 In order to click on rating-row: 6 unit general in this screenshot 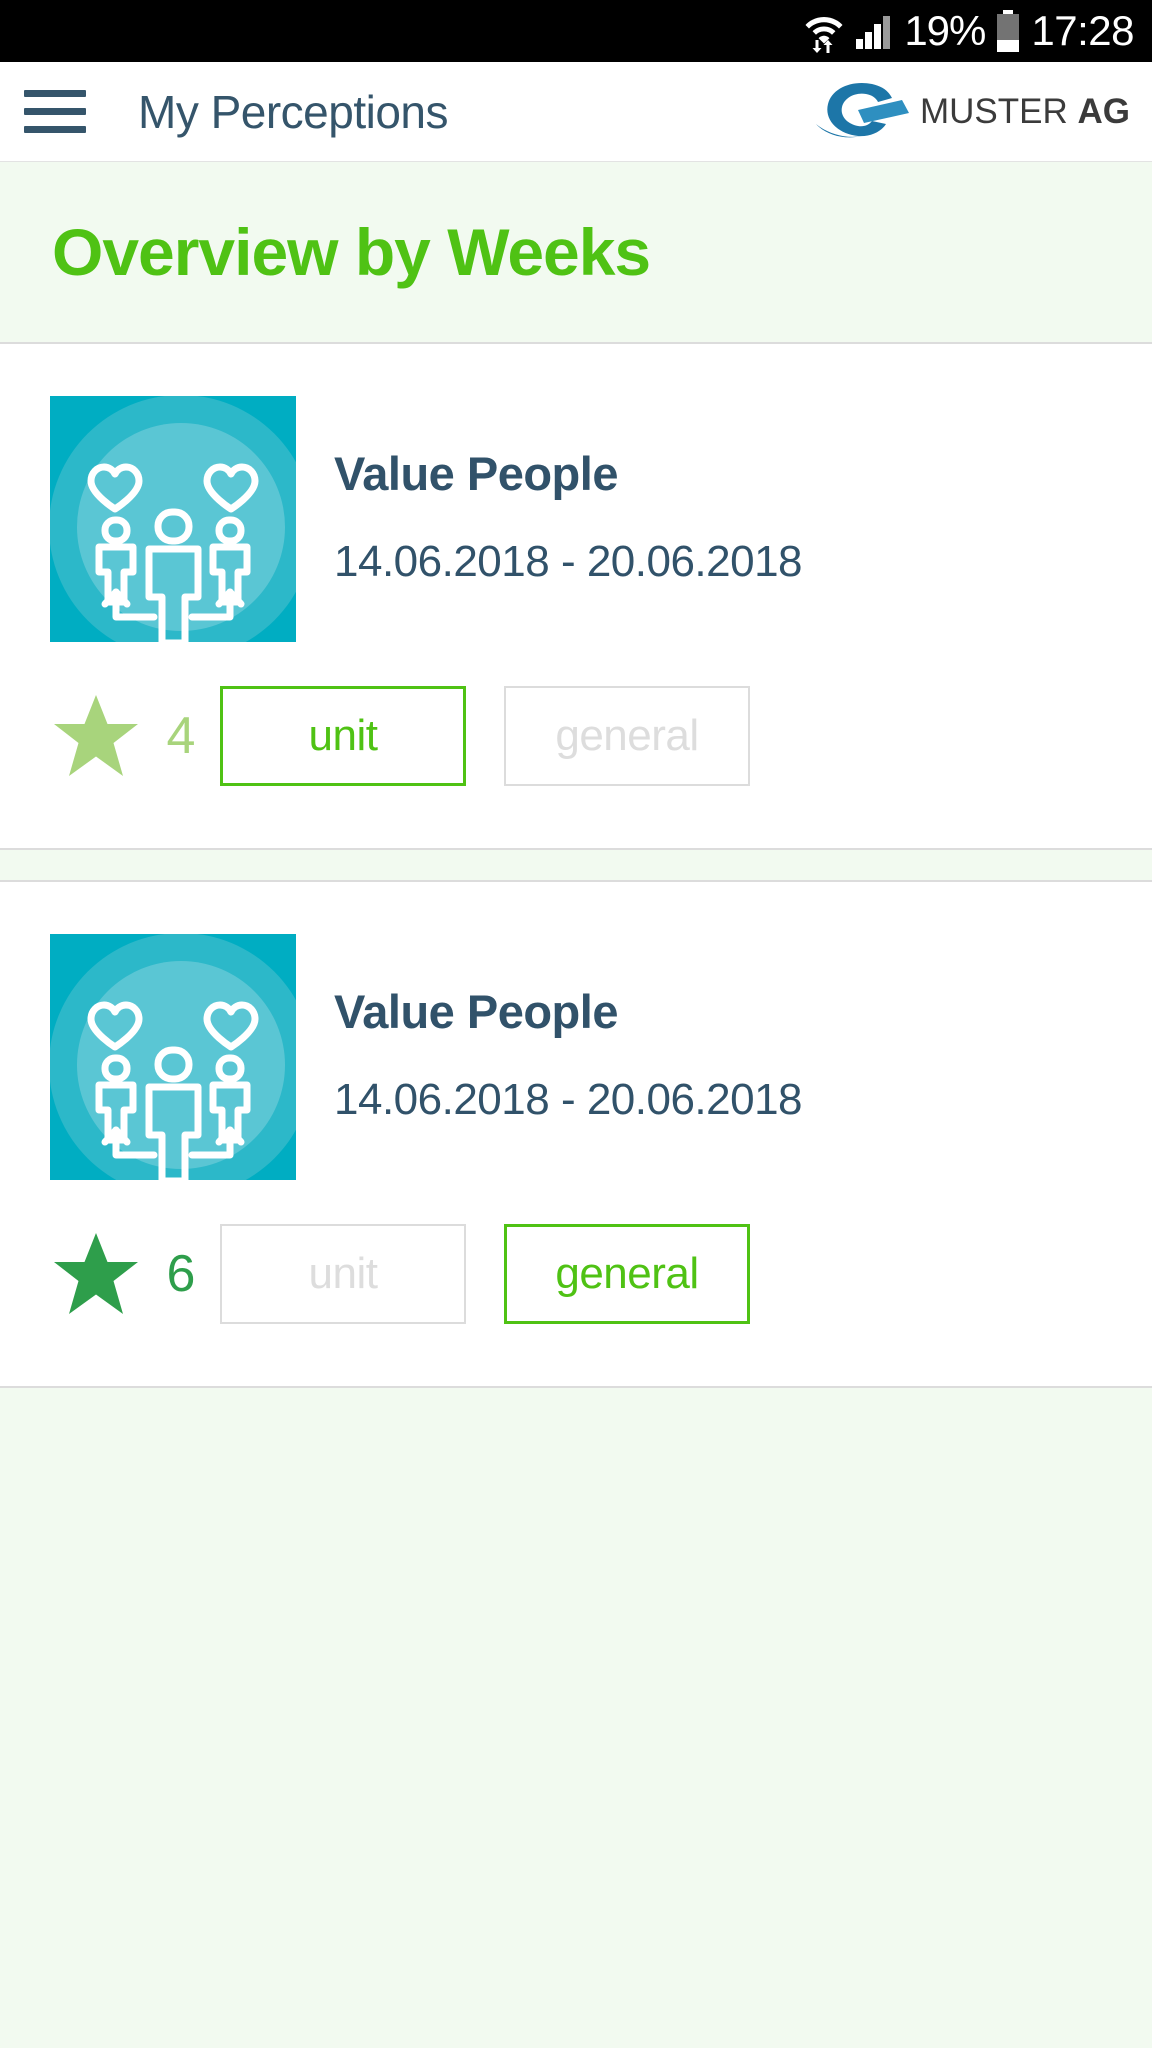, I will do `click(576, 1305)`.